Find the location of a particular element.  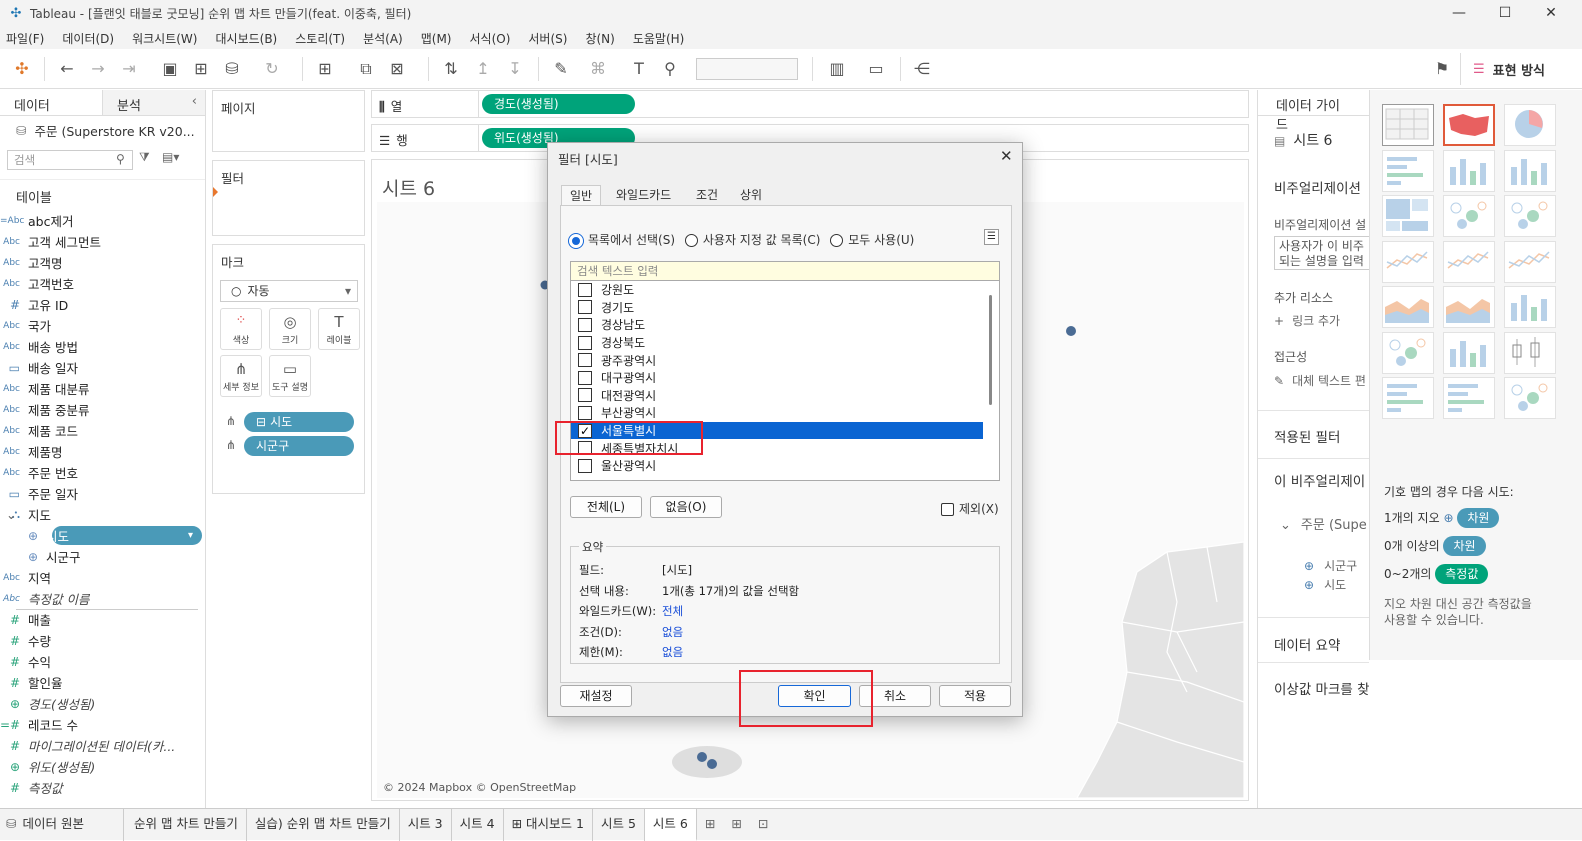

sheet-tab: 시트 6 is located at coordinates (670, 824).